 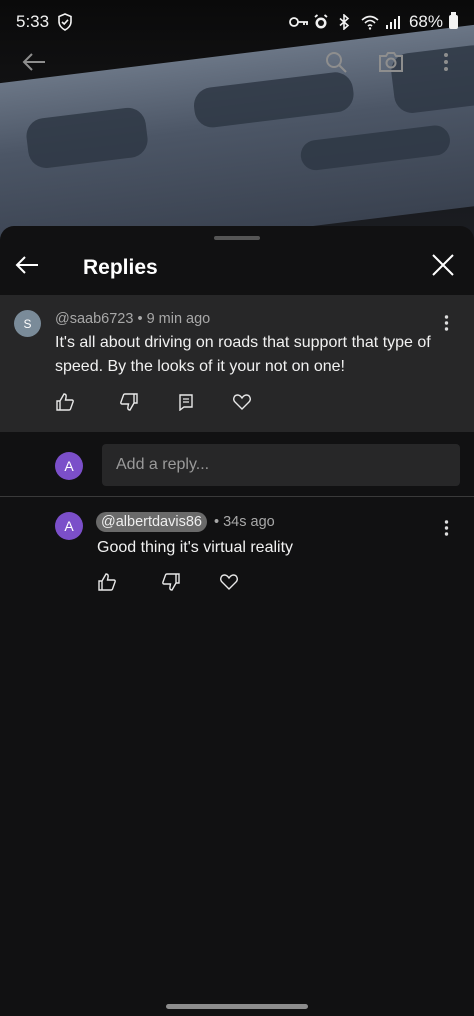 I want to click on reply-more-button, so click(x=446, y=528).